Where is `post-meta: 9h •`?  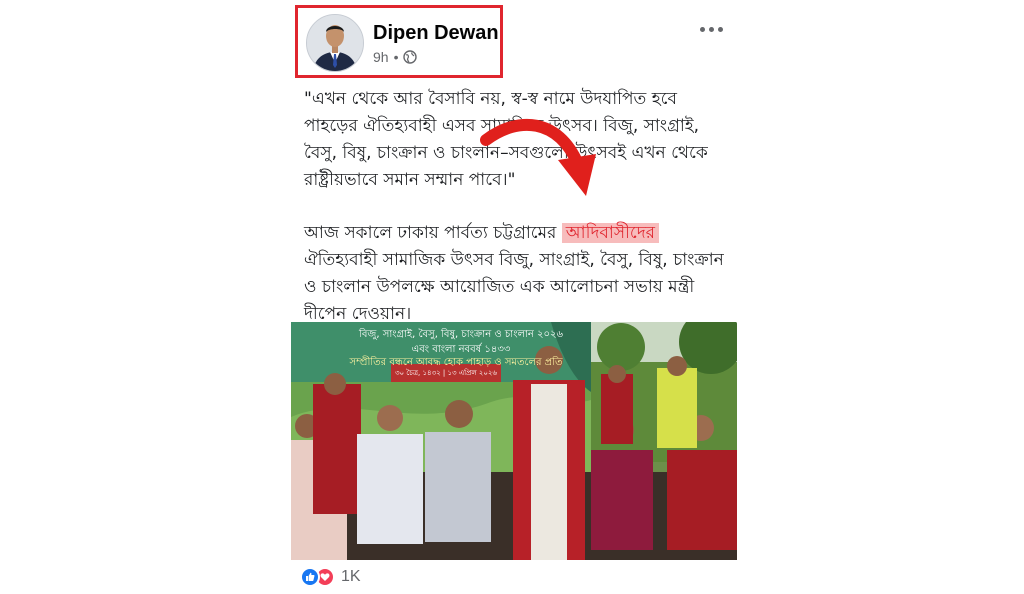
post-meta: 9h • is located at coordinates (395, 57).